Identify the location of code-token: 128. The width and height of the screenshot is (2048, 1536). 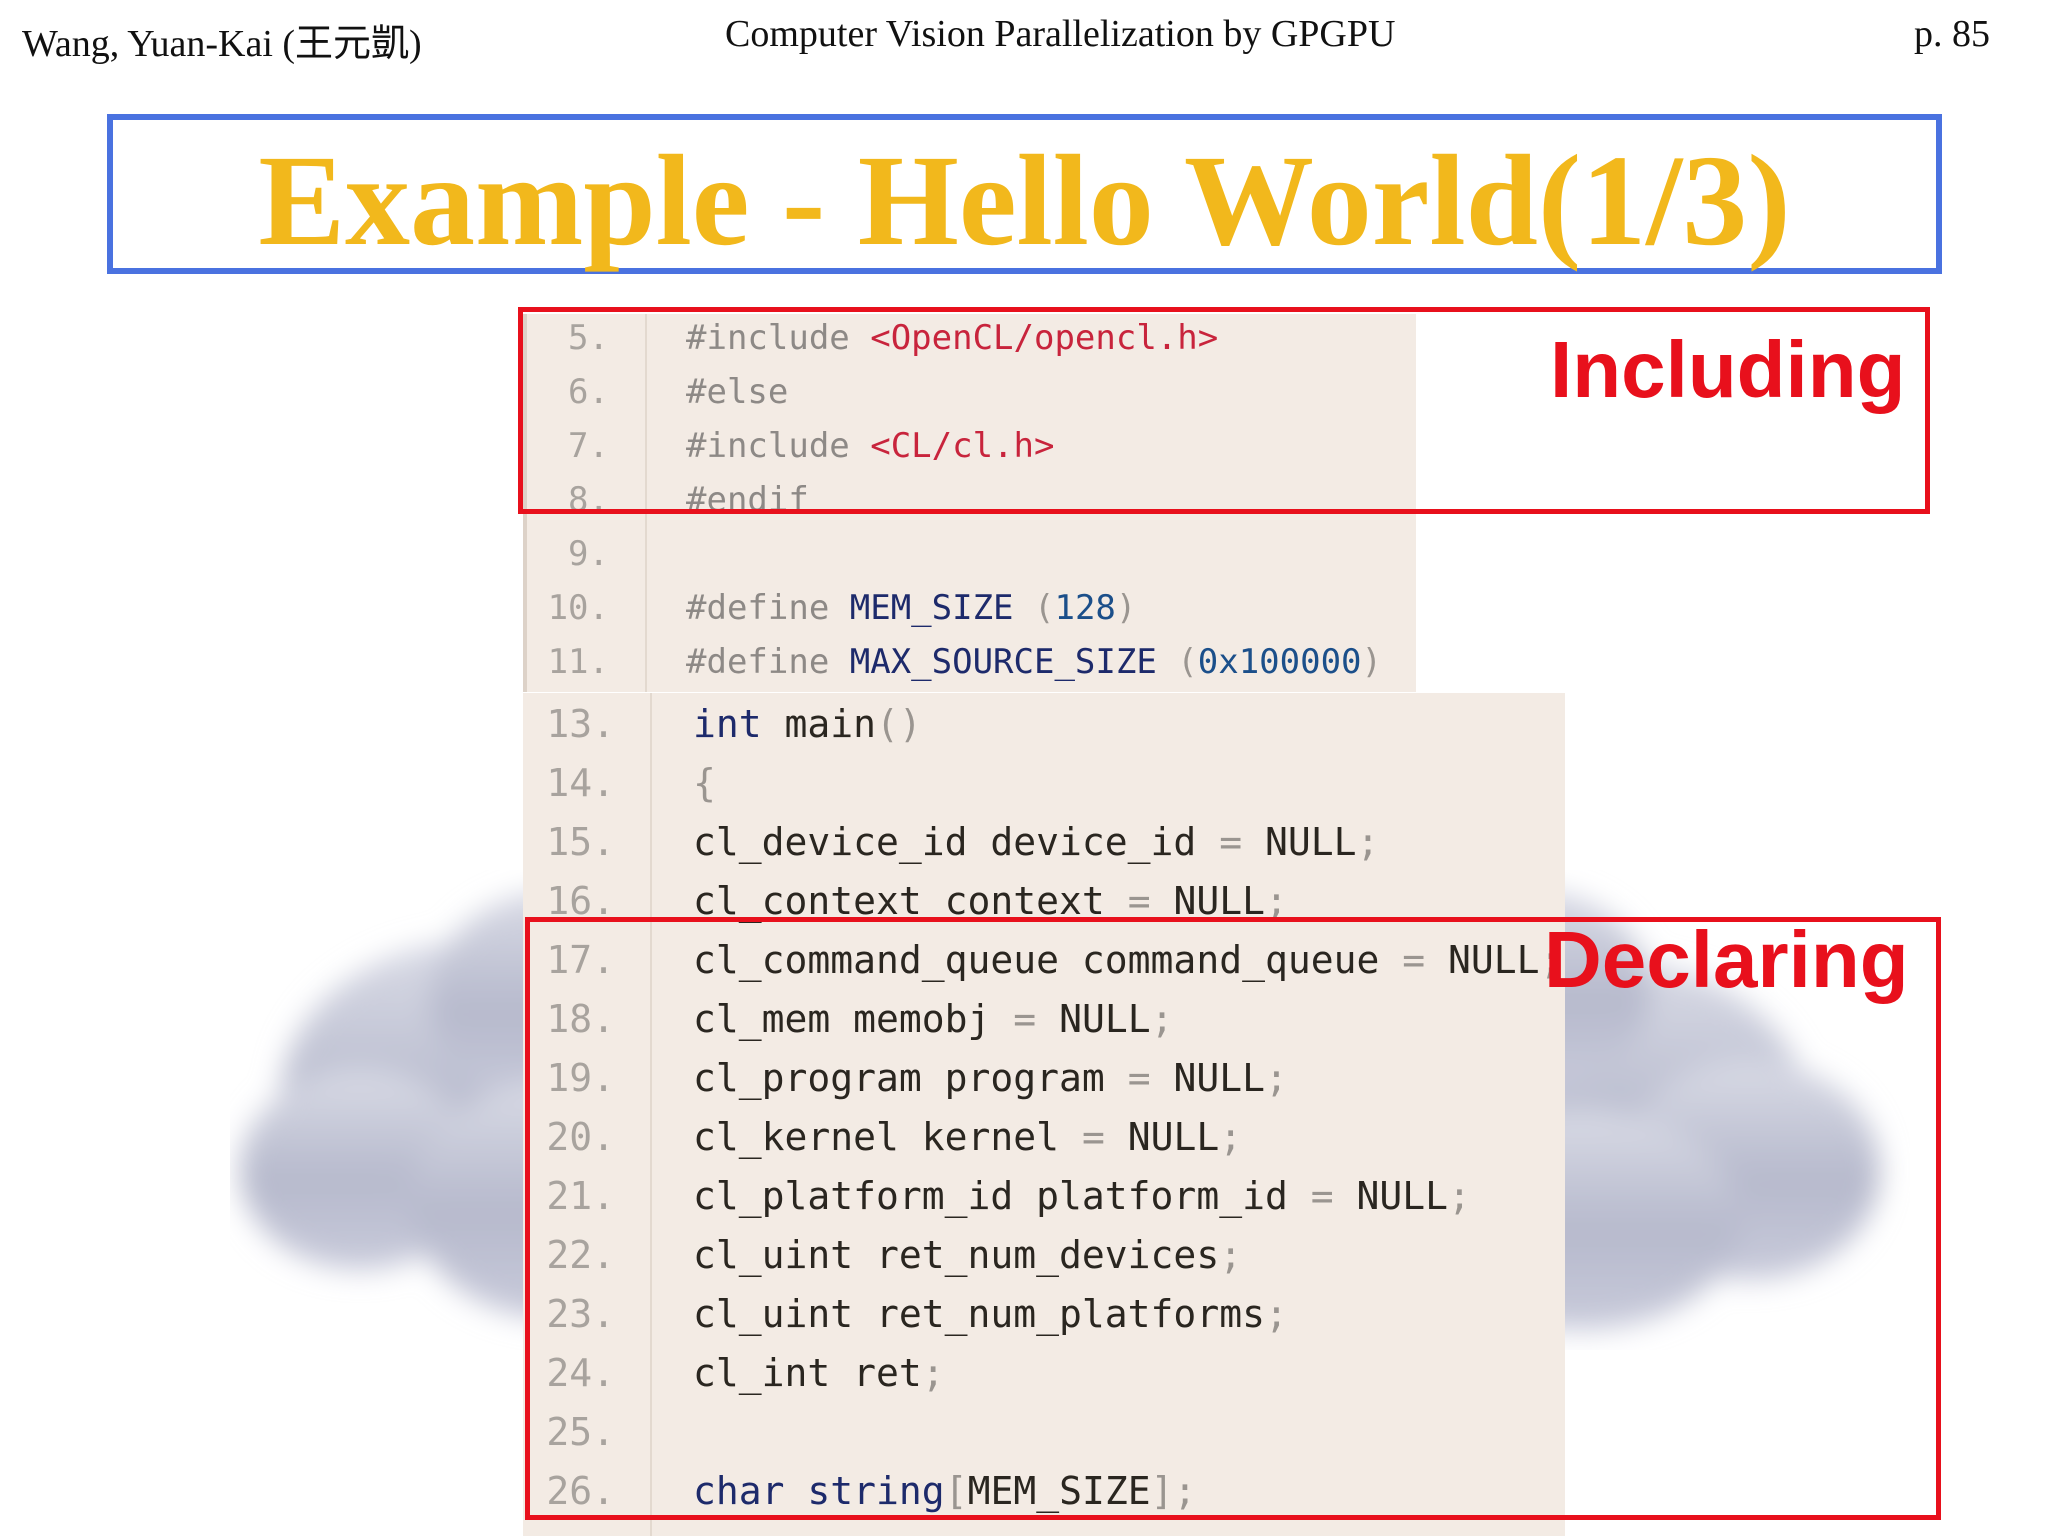
(1085, 608).